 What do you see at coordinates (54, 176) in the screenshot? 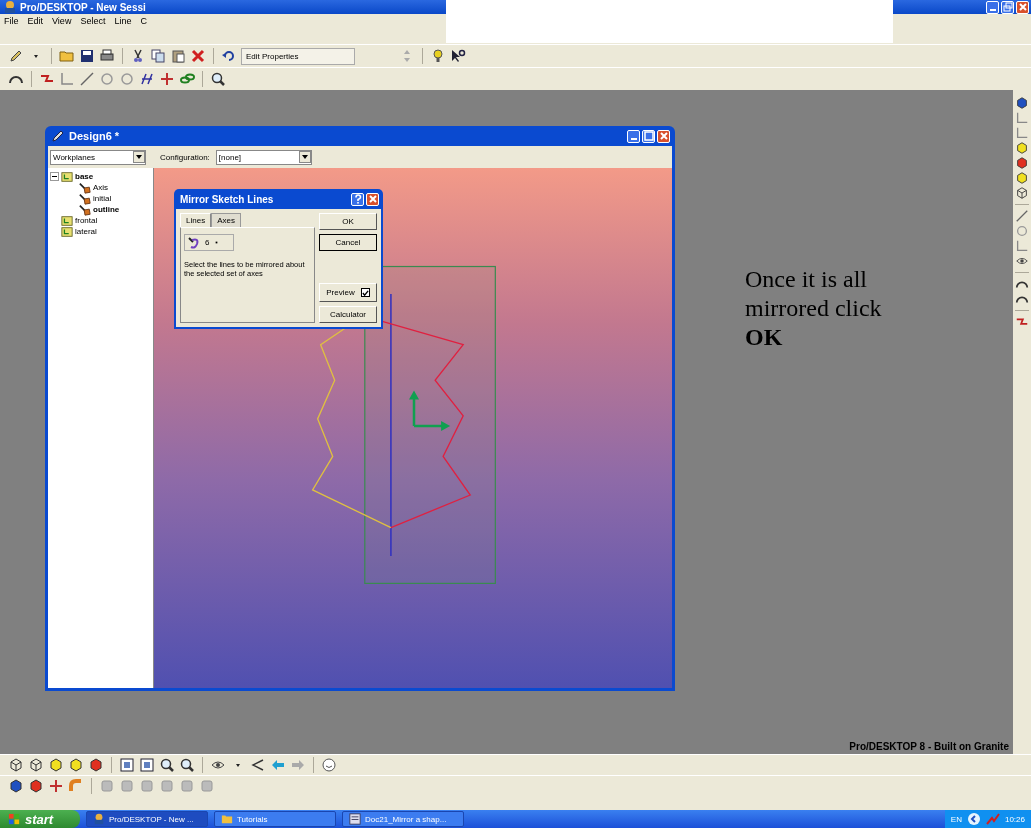
I see `collapse-icon` at bounding box center [54, 176].